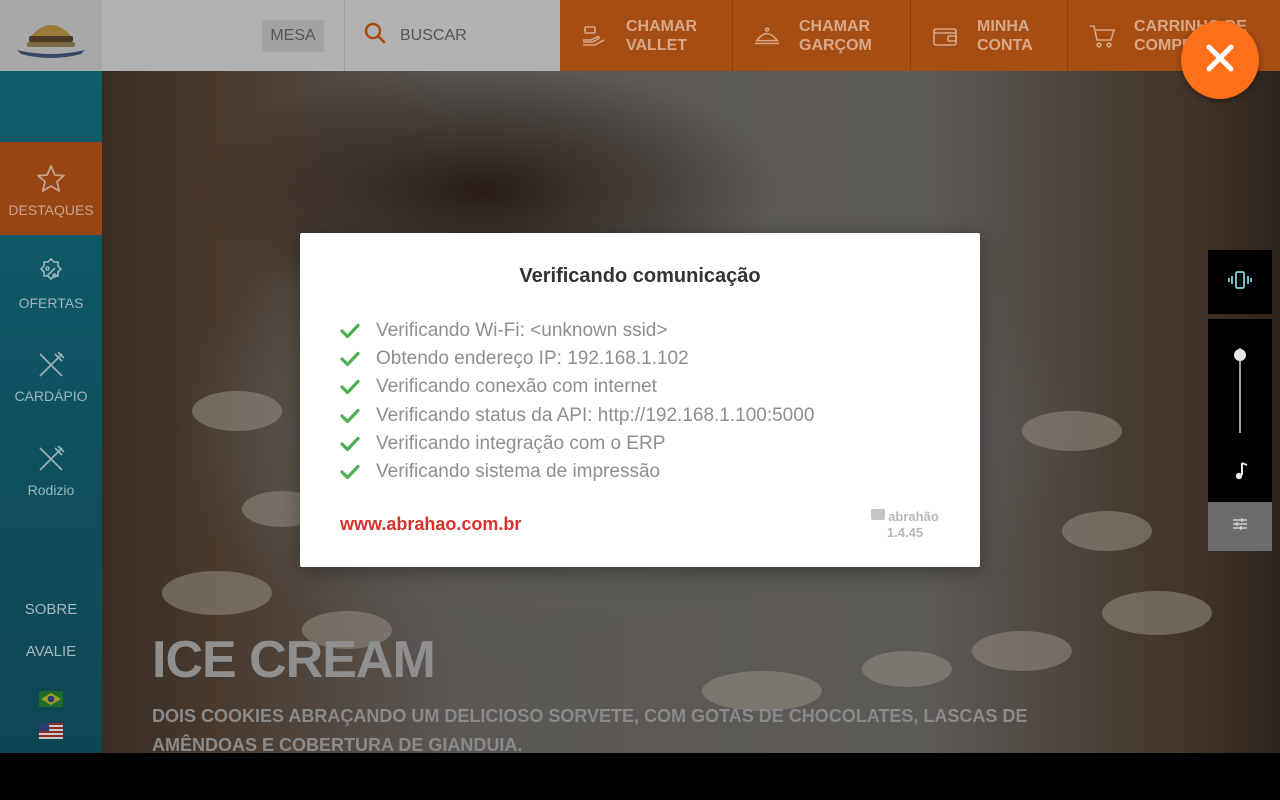 The image size is (1280, 800). I want to click on my-account-button: MINHA CONTA, so click(989, 35).